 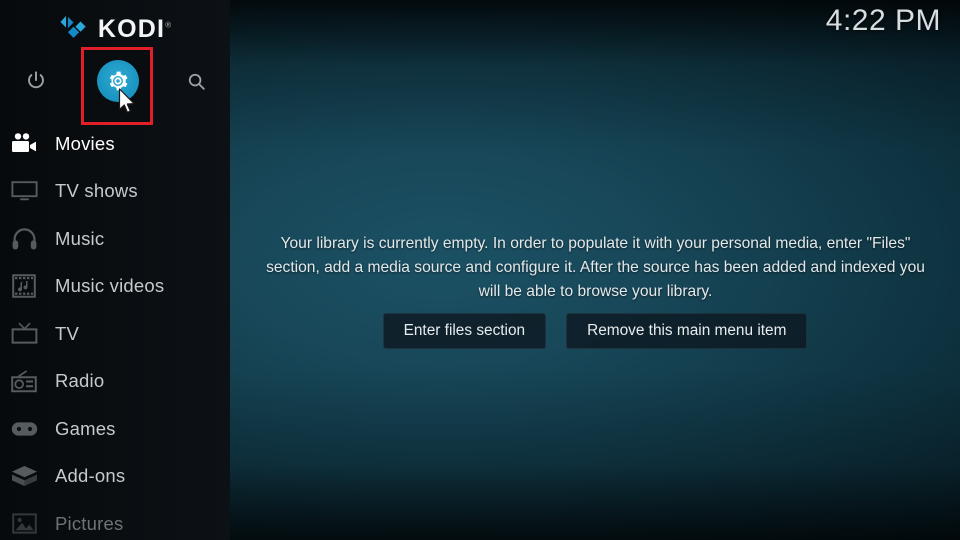 What do you see at coordinates (115, 239) in the screenshot?
I see `sidebar-item-music: Music` at bounding box center [115, 239].